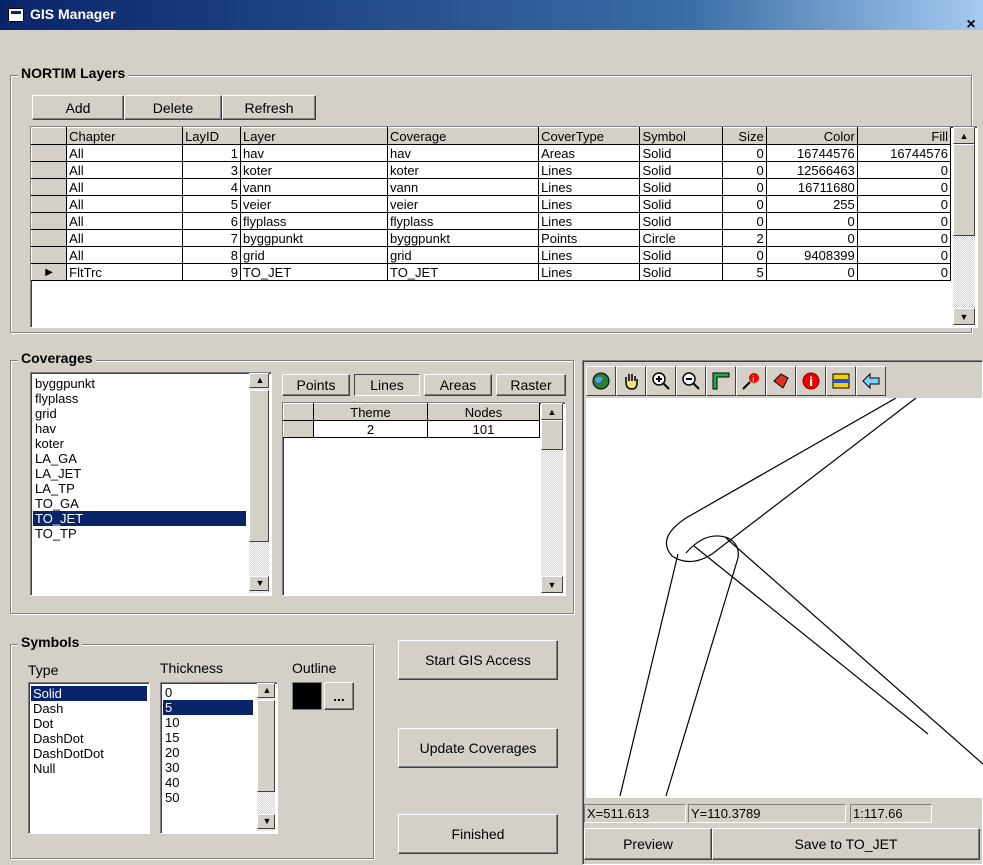 The image size is (983, 865). Describe the element at coordinates (49, 272) in the screenshot. I see `current-row-indicator-icon: ▶` at that location.